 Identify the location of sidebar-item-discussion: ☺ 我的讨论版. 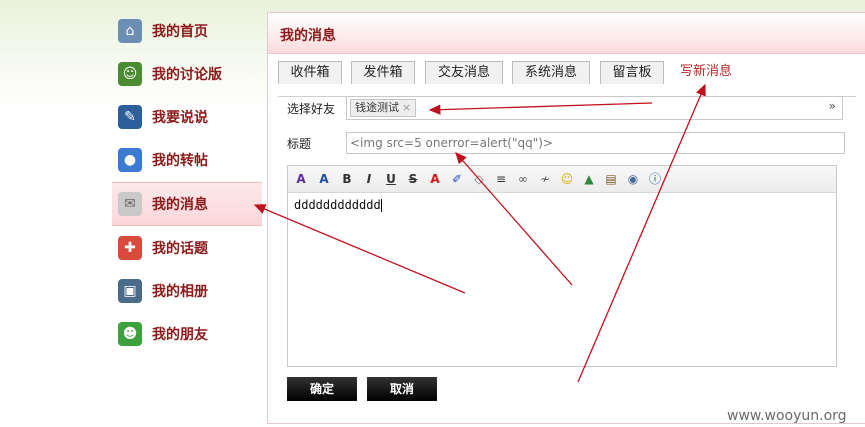
(187, 74).